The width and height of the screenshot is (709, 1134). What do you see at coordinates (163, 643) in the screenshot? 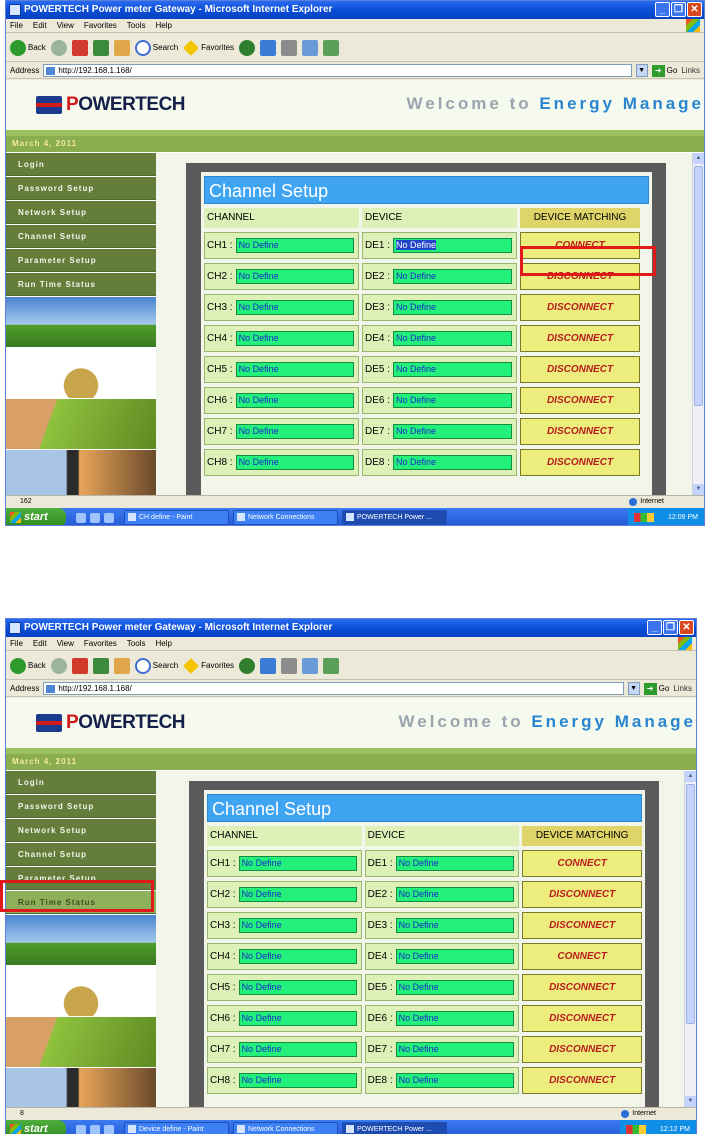
I see `menu-help: Help` at bounding box center [163, 643].